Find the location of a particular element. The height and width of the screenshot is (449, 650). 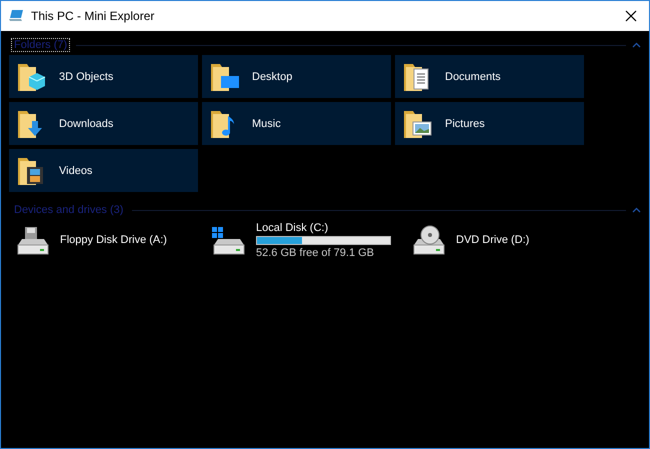

folder-tile: Downloads is located at coordinates (103, 123).